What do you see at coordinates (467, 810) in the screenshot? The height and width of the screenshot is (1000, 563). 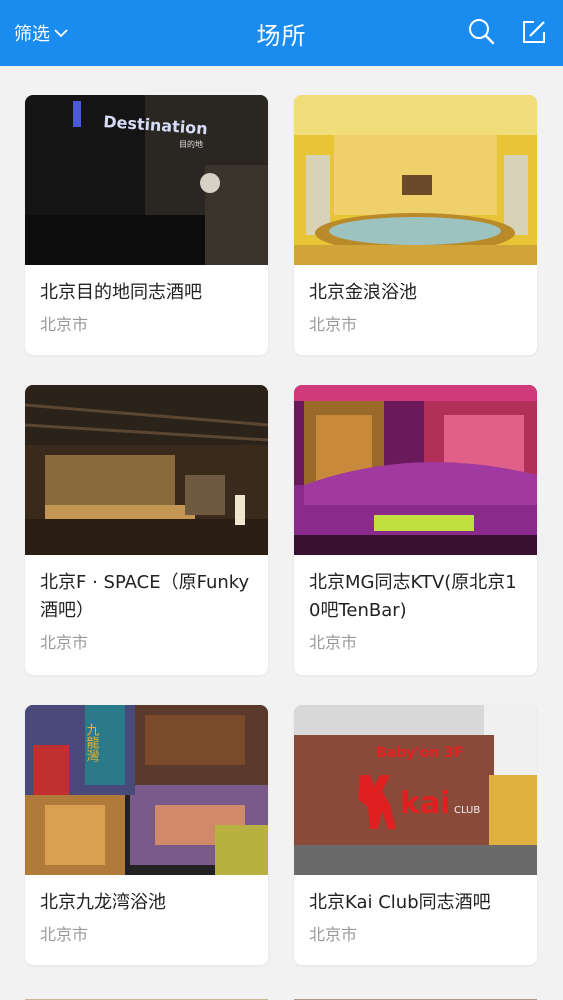 I see `venue-sign-subtext: CLUB` at bounding box center [467, 810].